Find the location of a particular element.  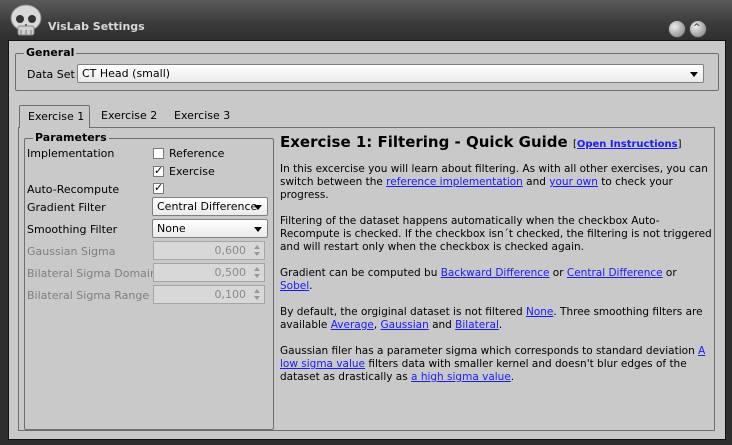

autorecompute-checkbox is located at coordinates (158, 187).